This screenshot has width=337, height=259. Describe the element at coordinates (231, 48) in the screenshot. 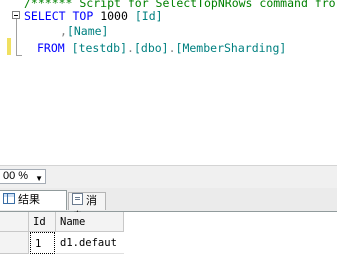

I see `table-name: [MemberSharding]` at that location.